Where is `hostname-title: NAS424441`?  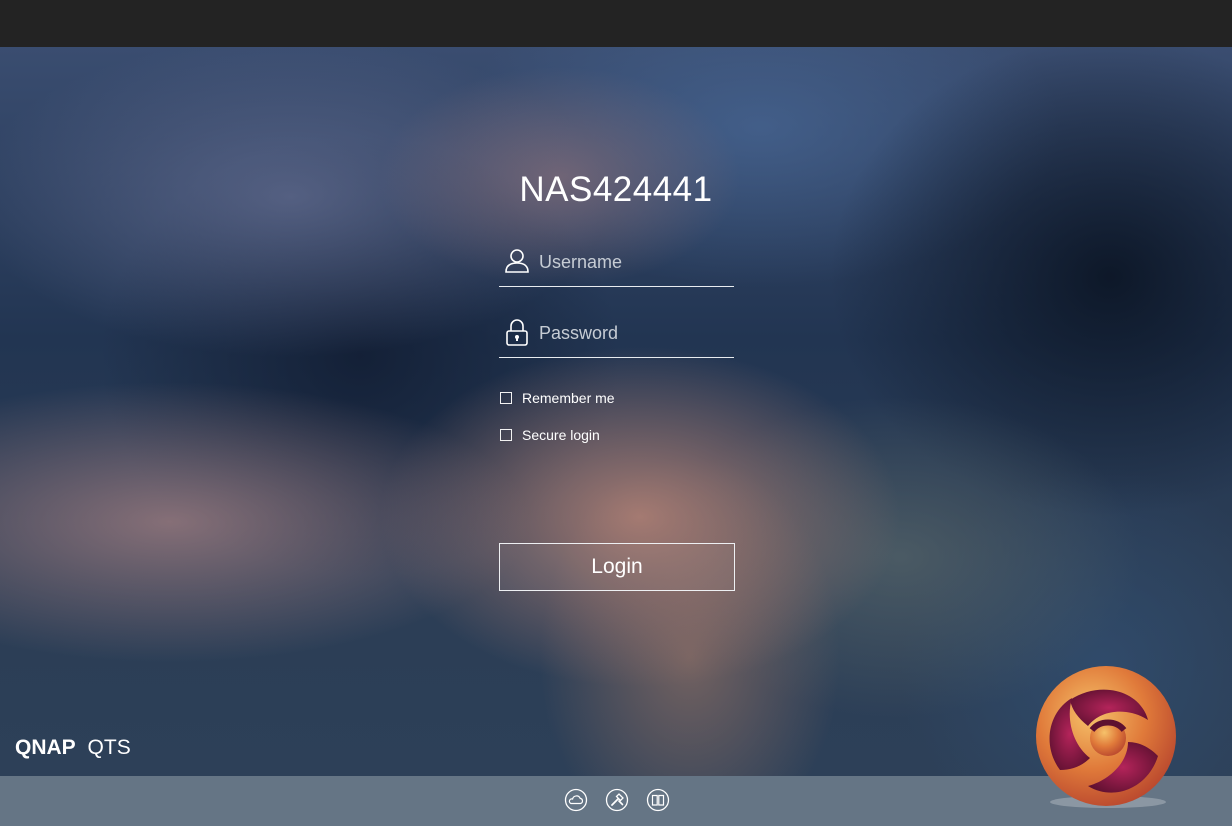 hostname-title: NAS424441 is located at coordinates (616, 189).